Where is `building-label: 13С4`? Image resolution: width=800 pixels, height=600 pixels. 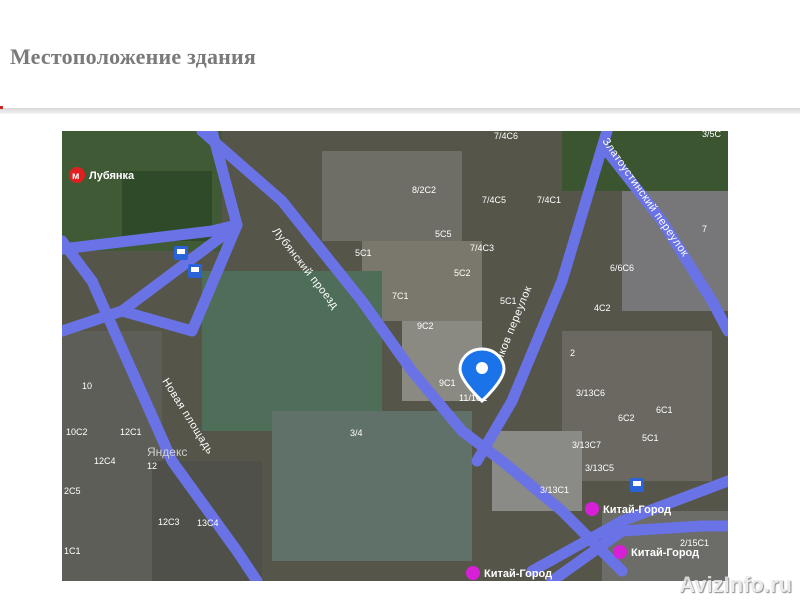
building-label: 13С4 is located at coordinates (208, 523).